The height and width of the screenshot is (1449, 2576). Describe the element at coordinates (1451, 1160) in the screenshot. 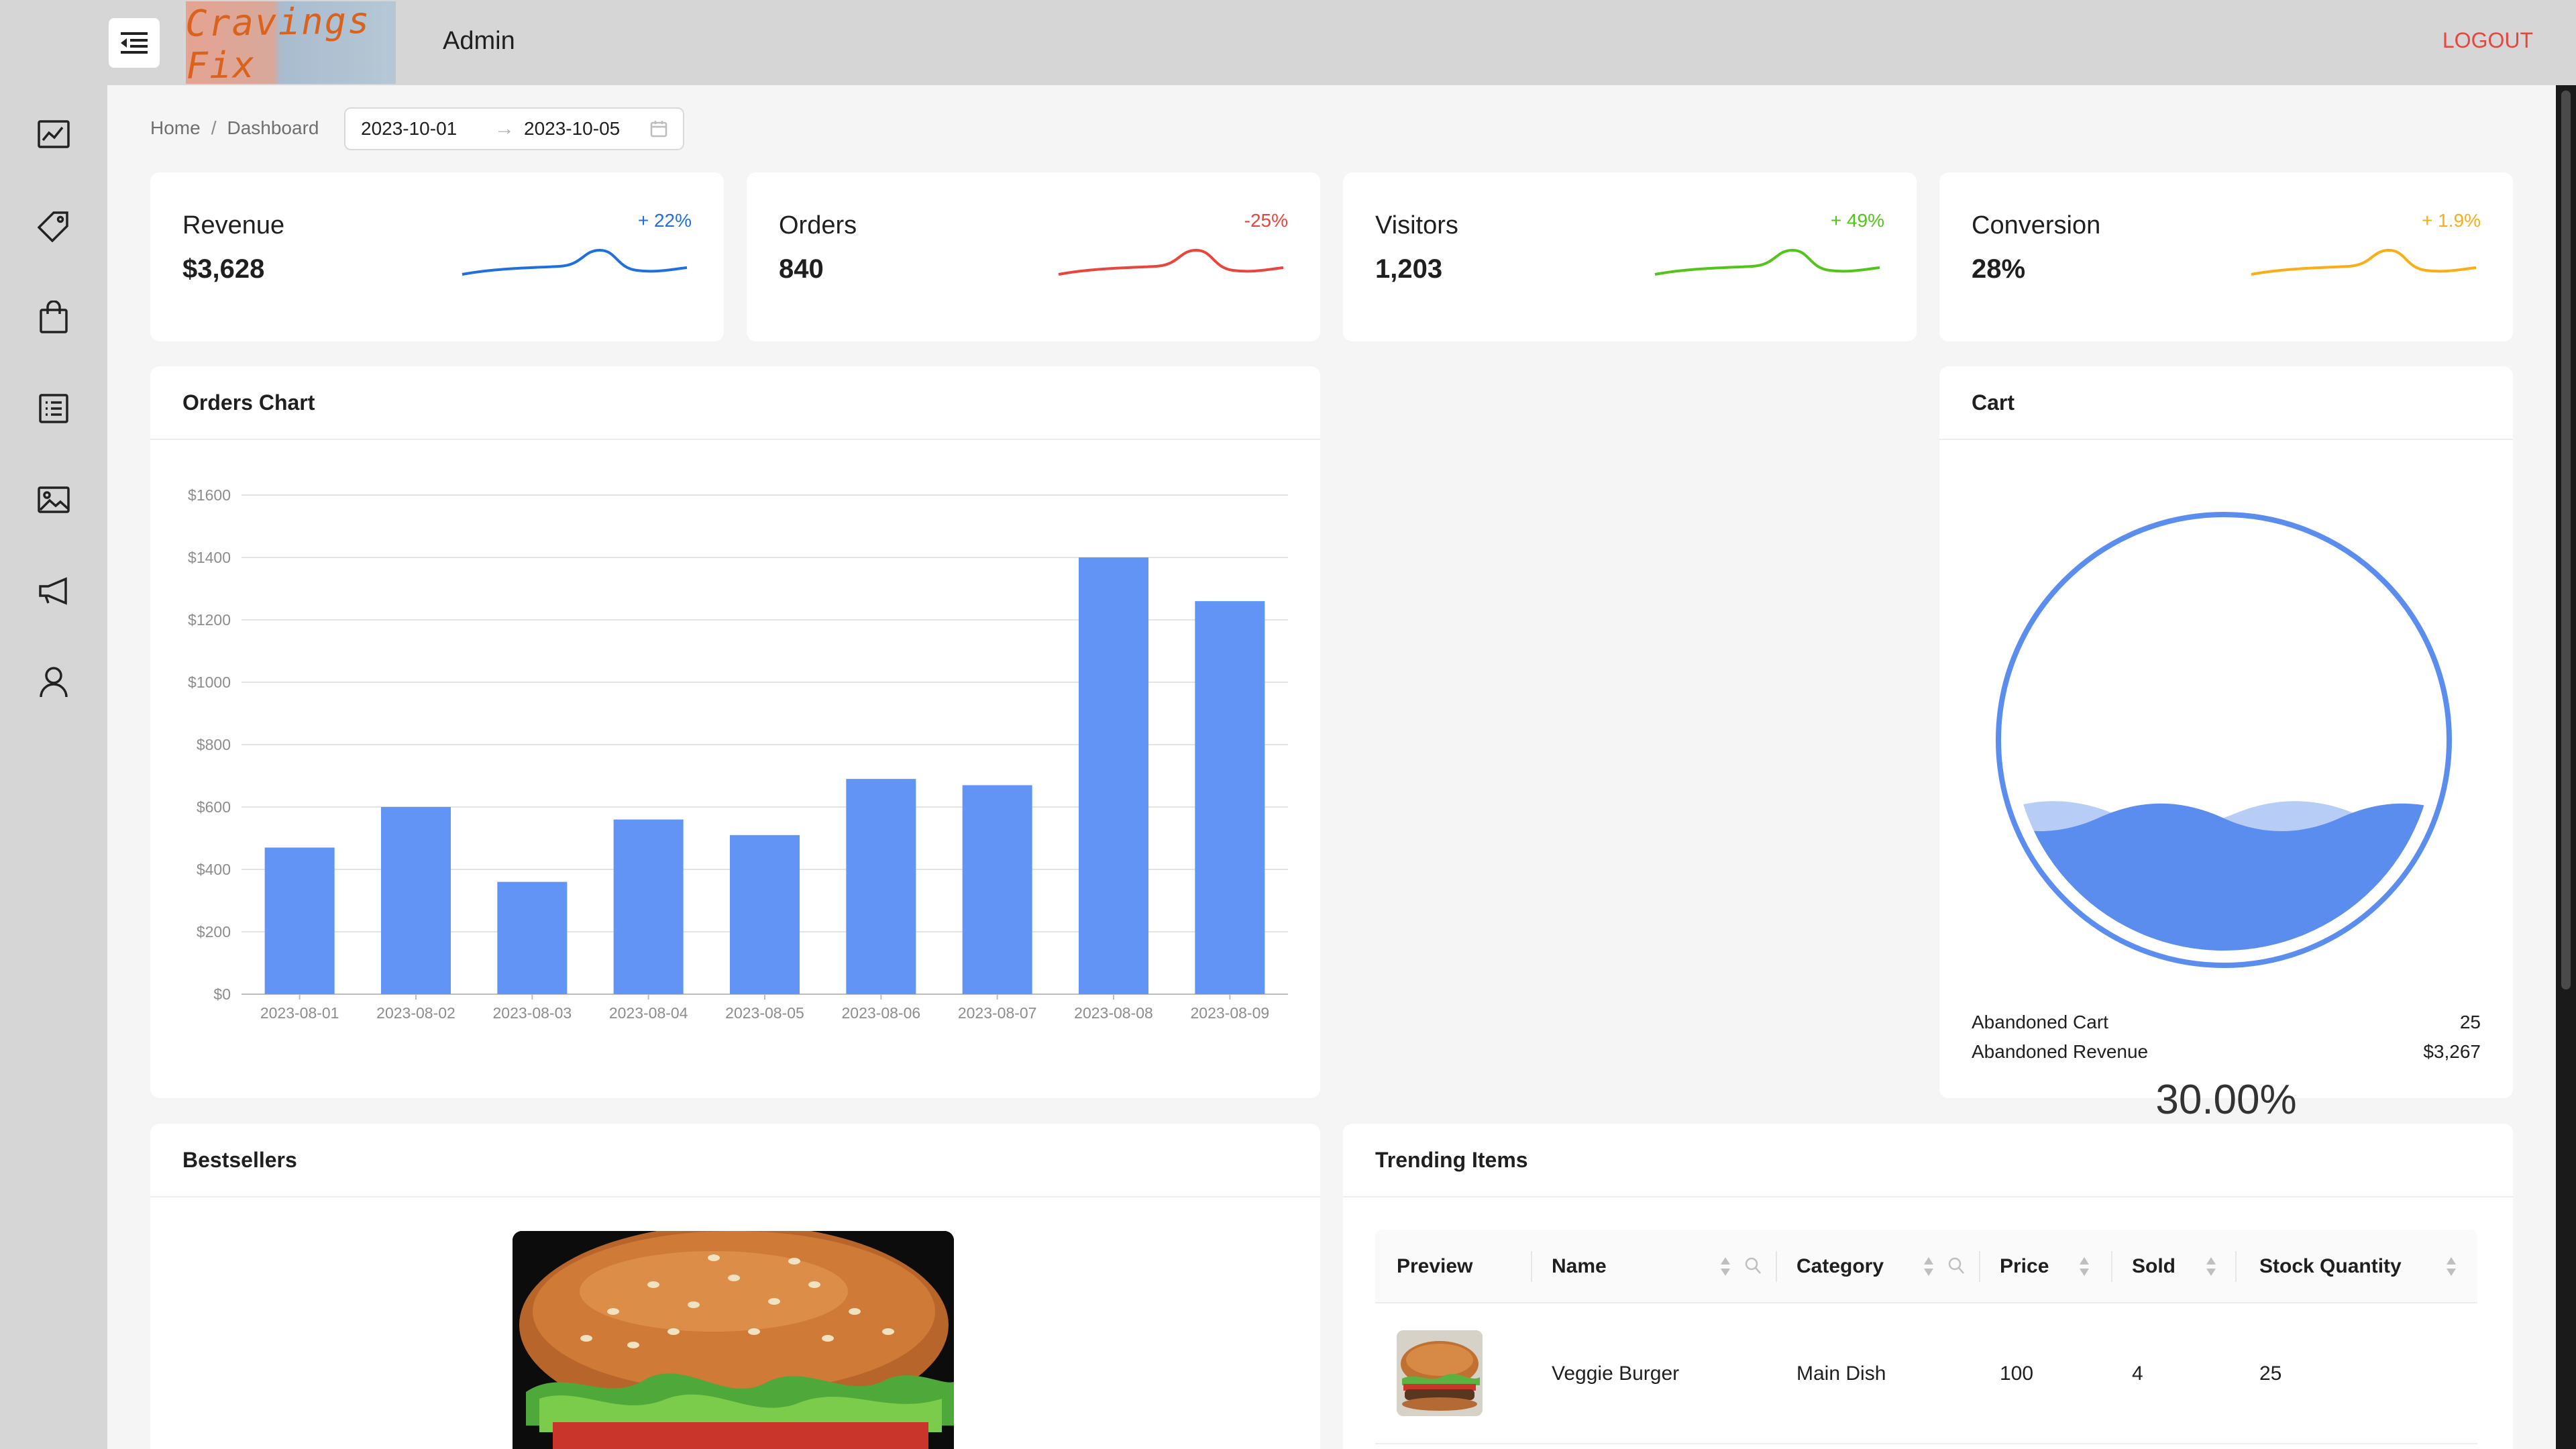

I see `trending-items-title: Trending Items` at that location.